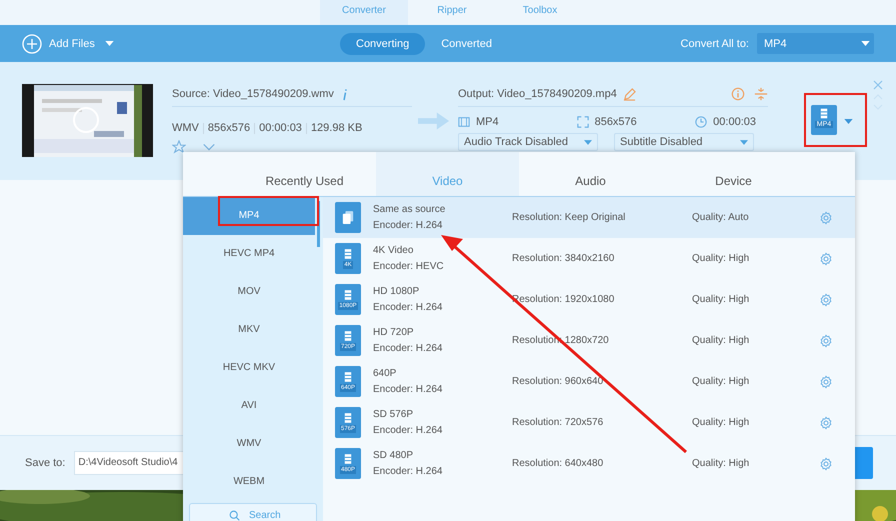 Image resolution: width=896 pixels, height=521 pixels. Describe the element at coordinates (835, 120) in the screenshot. I see `highlight-frame` at that location.